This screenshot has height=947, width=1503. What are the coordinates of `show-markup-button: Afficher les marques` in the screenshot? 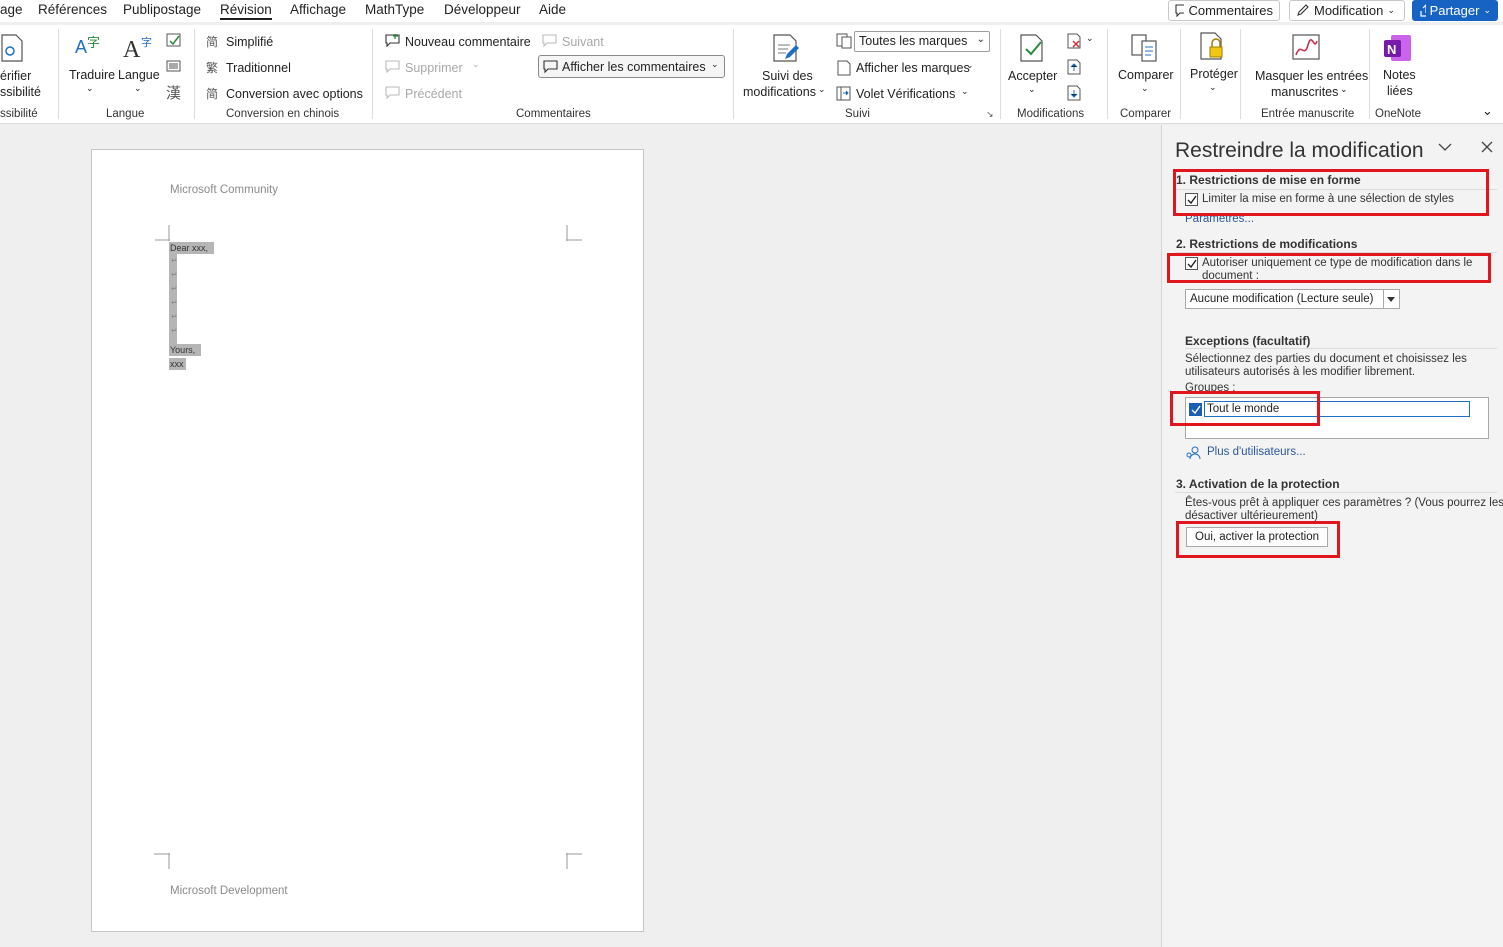 It's located at (913, 68).